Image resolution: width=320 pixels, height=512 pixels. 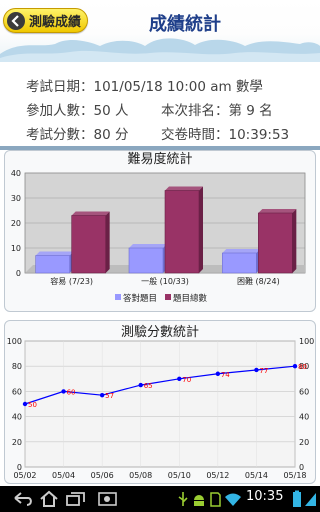 I want to click on y-tick-label-left: 20, so click(x=17, y=442).